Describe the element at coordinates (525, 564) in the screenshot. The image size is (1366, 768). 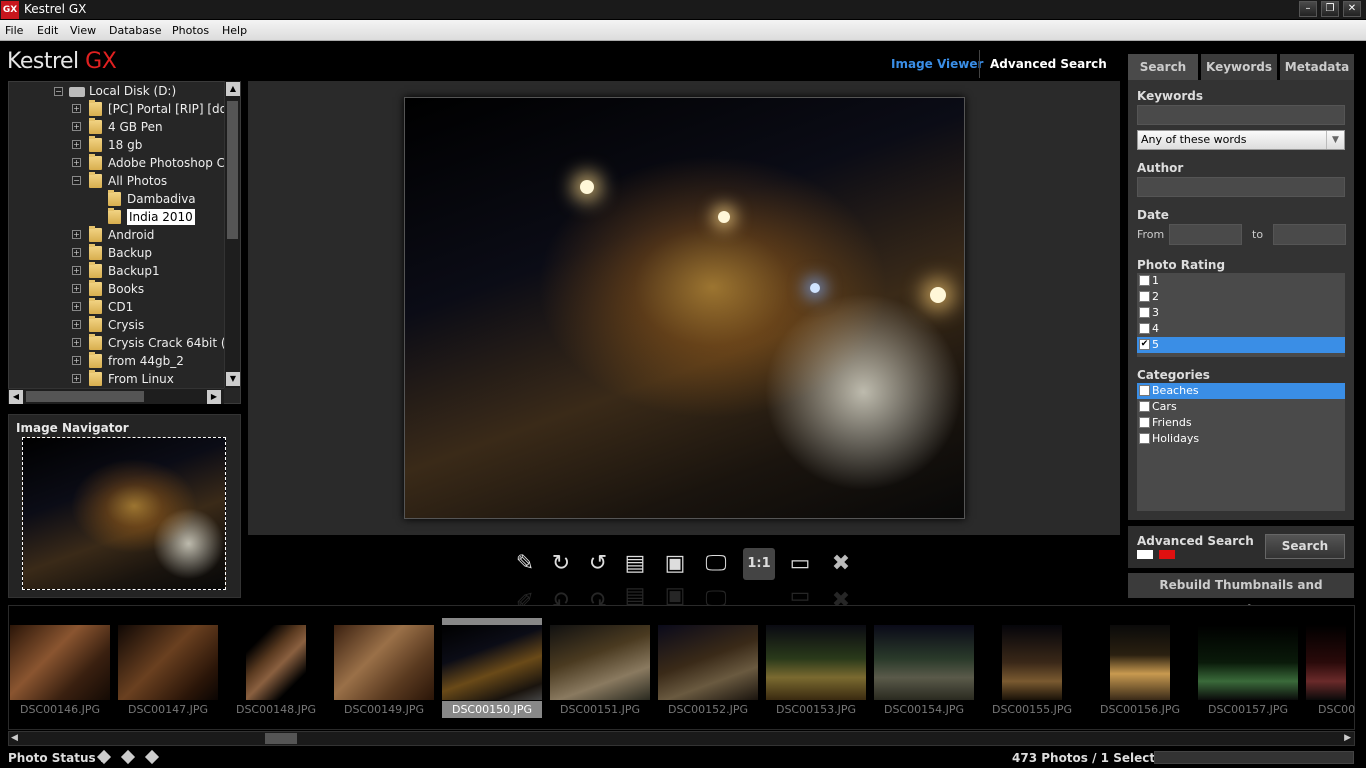
I see `edit-icon: ✎` at that location.